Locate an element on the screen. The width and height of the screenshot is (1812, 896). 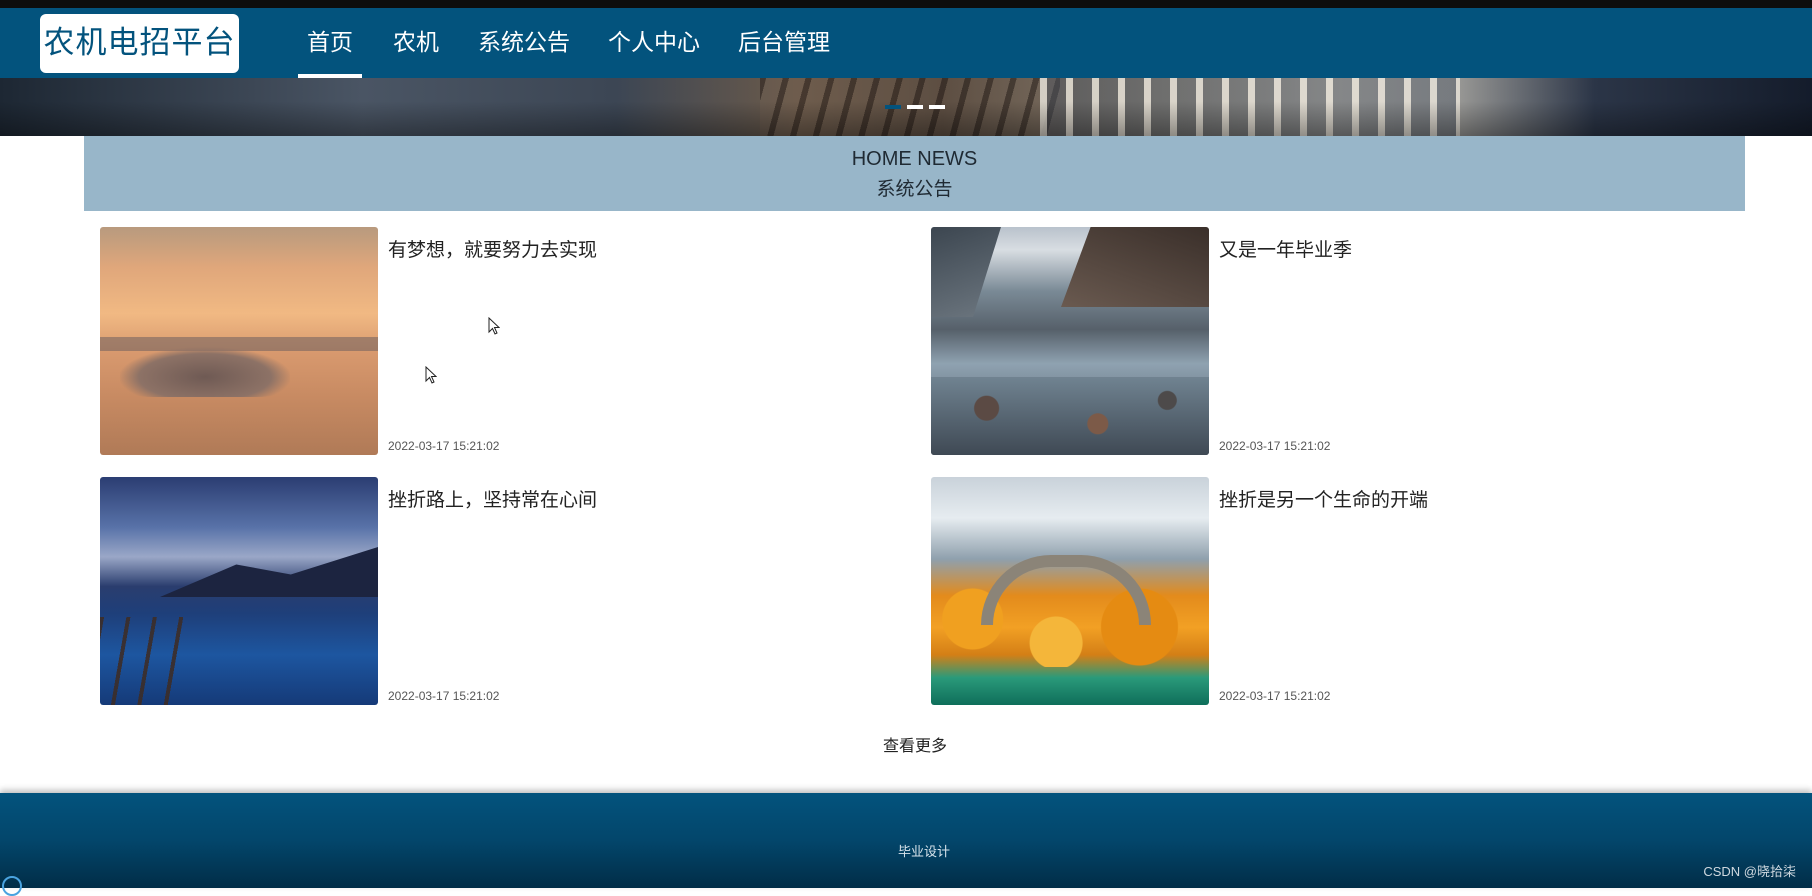
news-thumbnail-river is located at coordinates (1070, 341).